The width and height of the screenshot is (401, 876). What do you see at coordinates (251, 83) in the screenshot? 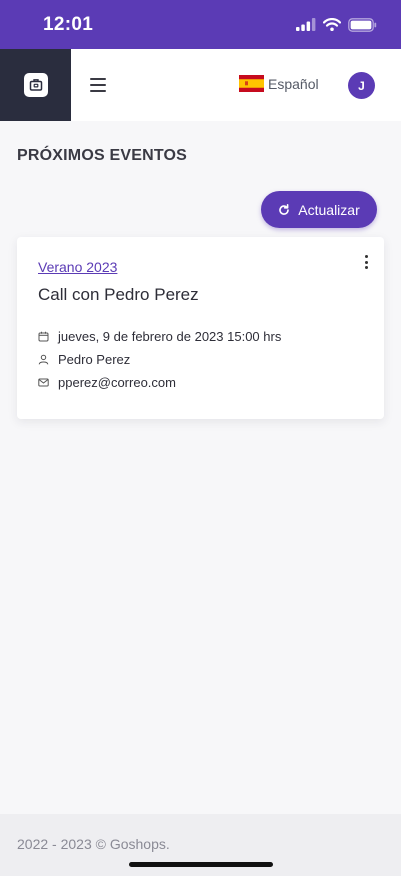
I see `spain-flag-icon` at bounding box center [251, 83].